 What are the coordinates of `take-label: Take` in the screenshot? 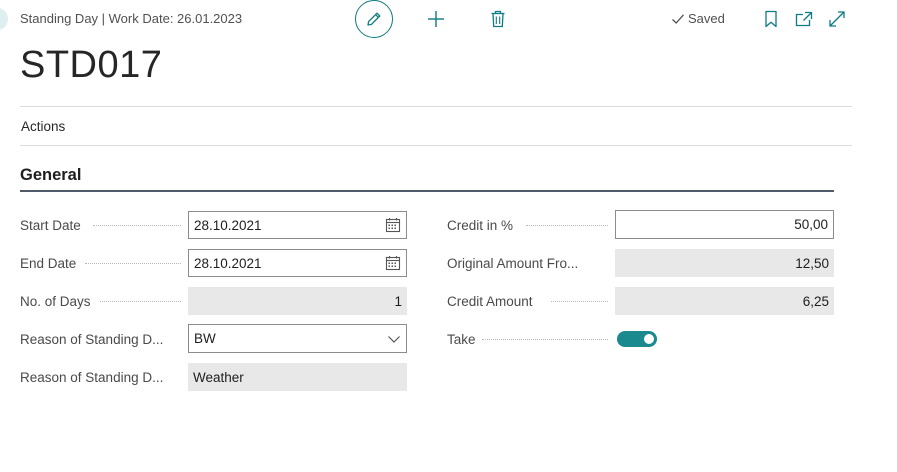 It's located at (461, 339).